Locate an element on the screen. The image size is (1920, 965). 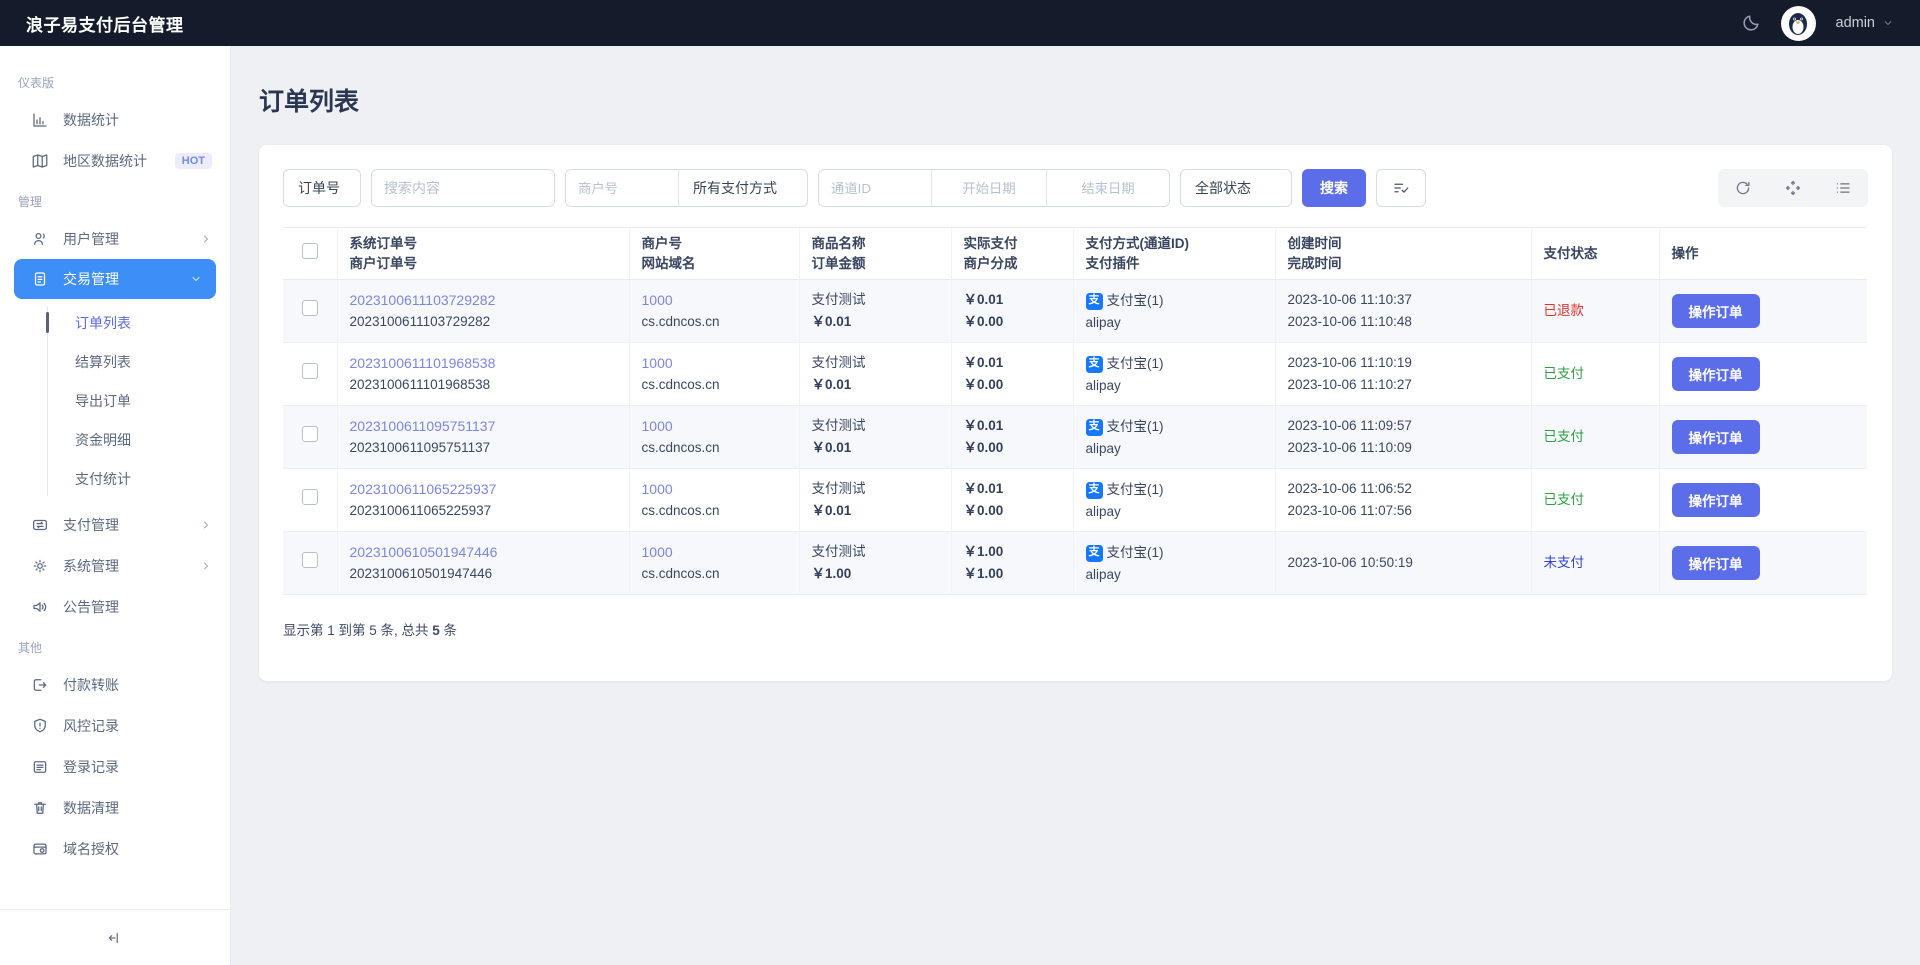
search-button: 搜索 is located at coordinates (1334, 188).